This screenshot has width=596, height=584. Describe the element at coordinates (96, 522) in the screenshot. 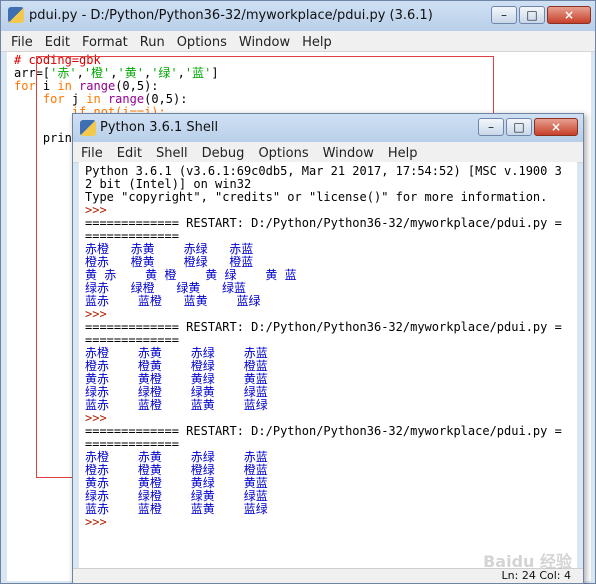

I see `shell-prompt: >>>` at that location.